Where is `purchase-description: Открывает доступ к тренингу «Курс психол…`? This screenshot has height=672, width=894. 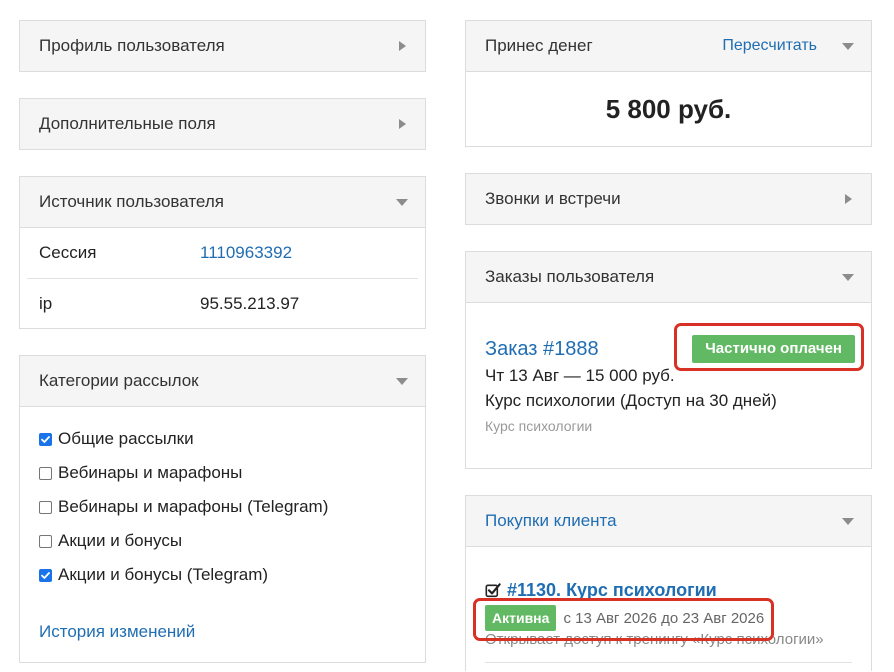
purchase-description: Открывает доступ к тренингу «Курс психол… is located at coordinates (654, 639).